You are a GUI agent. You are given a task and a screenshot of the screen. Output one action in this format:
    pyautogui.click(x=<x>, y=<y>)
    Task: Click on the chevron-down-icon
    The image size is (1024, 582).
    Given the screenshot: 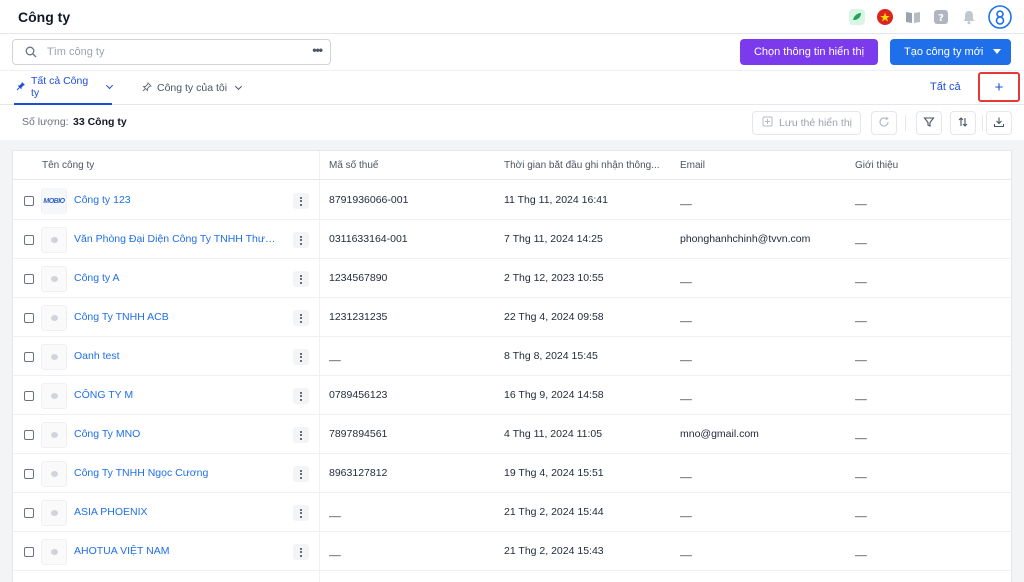 What is the action you would take?
    pyautogui.click(x=110, y=85)
    